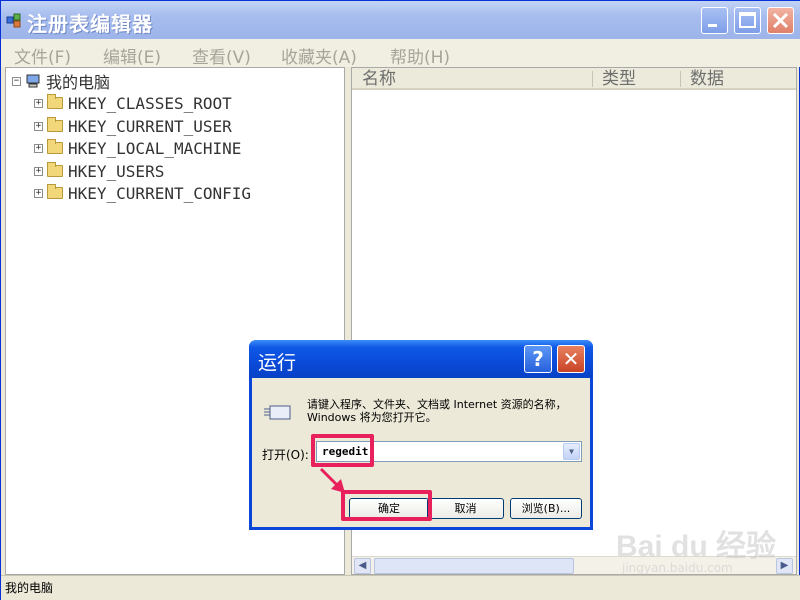 This screenshot has width=800, height=600. Describe the element at coordinates (362, 566) in the screenshot. I see `scroll-left-icon: ◀` at that location.